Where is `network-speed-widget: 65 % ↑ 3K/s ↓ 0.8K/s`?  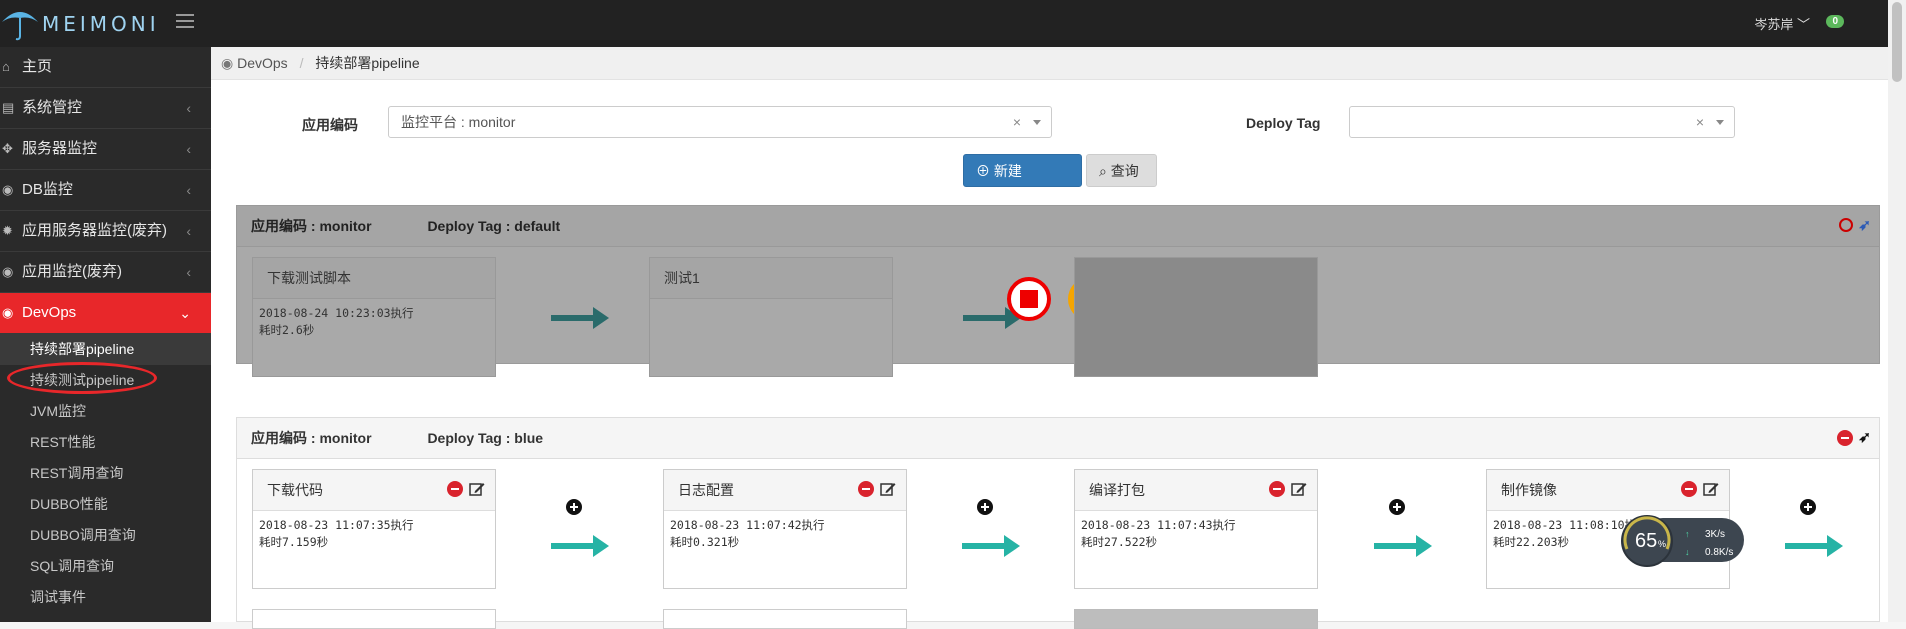
network-speed-widget: 65 % ↑ 3K/s ↓ 0.8K/s is located at coordinates (1683, 541).